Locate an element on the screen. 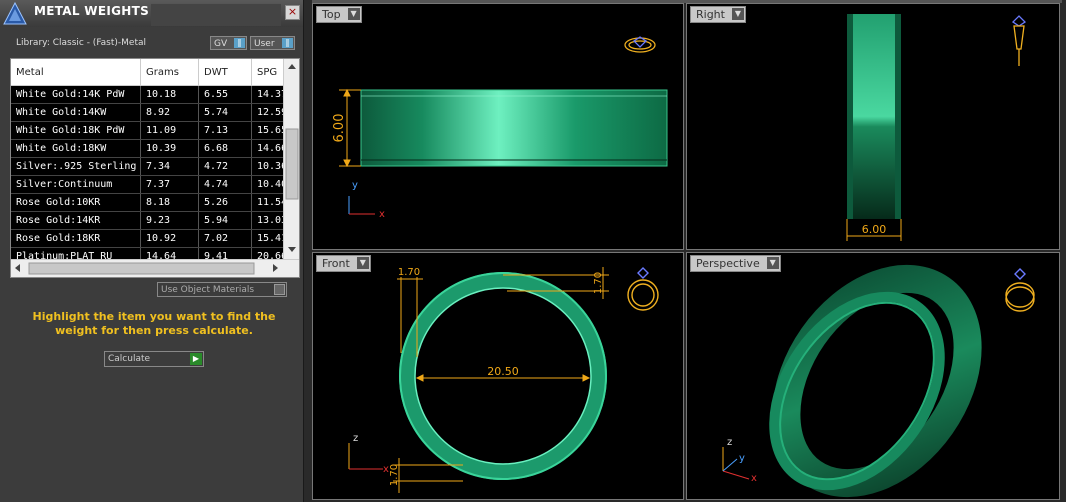 This screenshot has height=502, width=1066. gv-label: GV is located at coordinates (221, 44).